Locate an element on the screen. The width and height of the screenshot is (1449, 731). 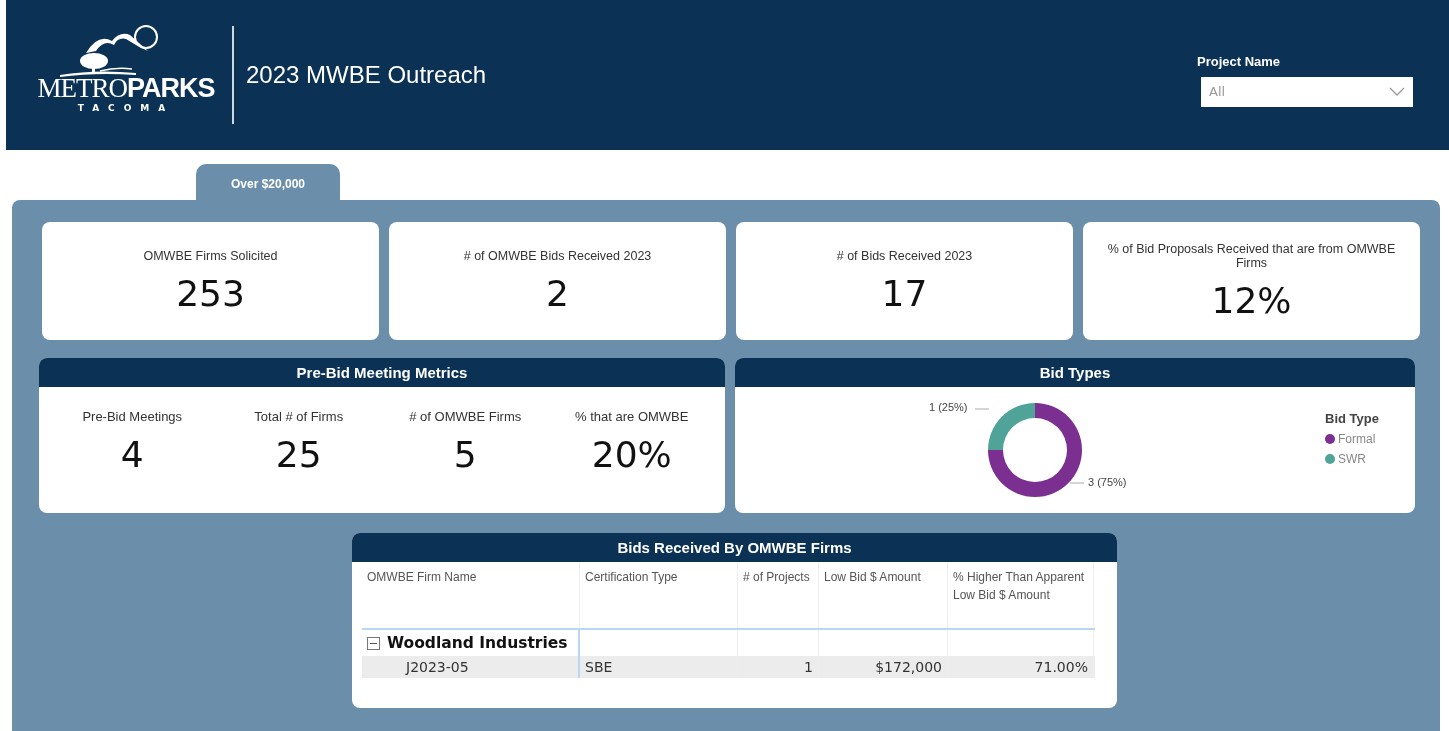
kpi-label: # of OMWBE Bids Received 2023 is located at coordinates (557, 255).